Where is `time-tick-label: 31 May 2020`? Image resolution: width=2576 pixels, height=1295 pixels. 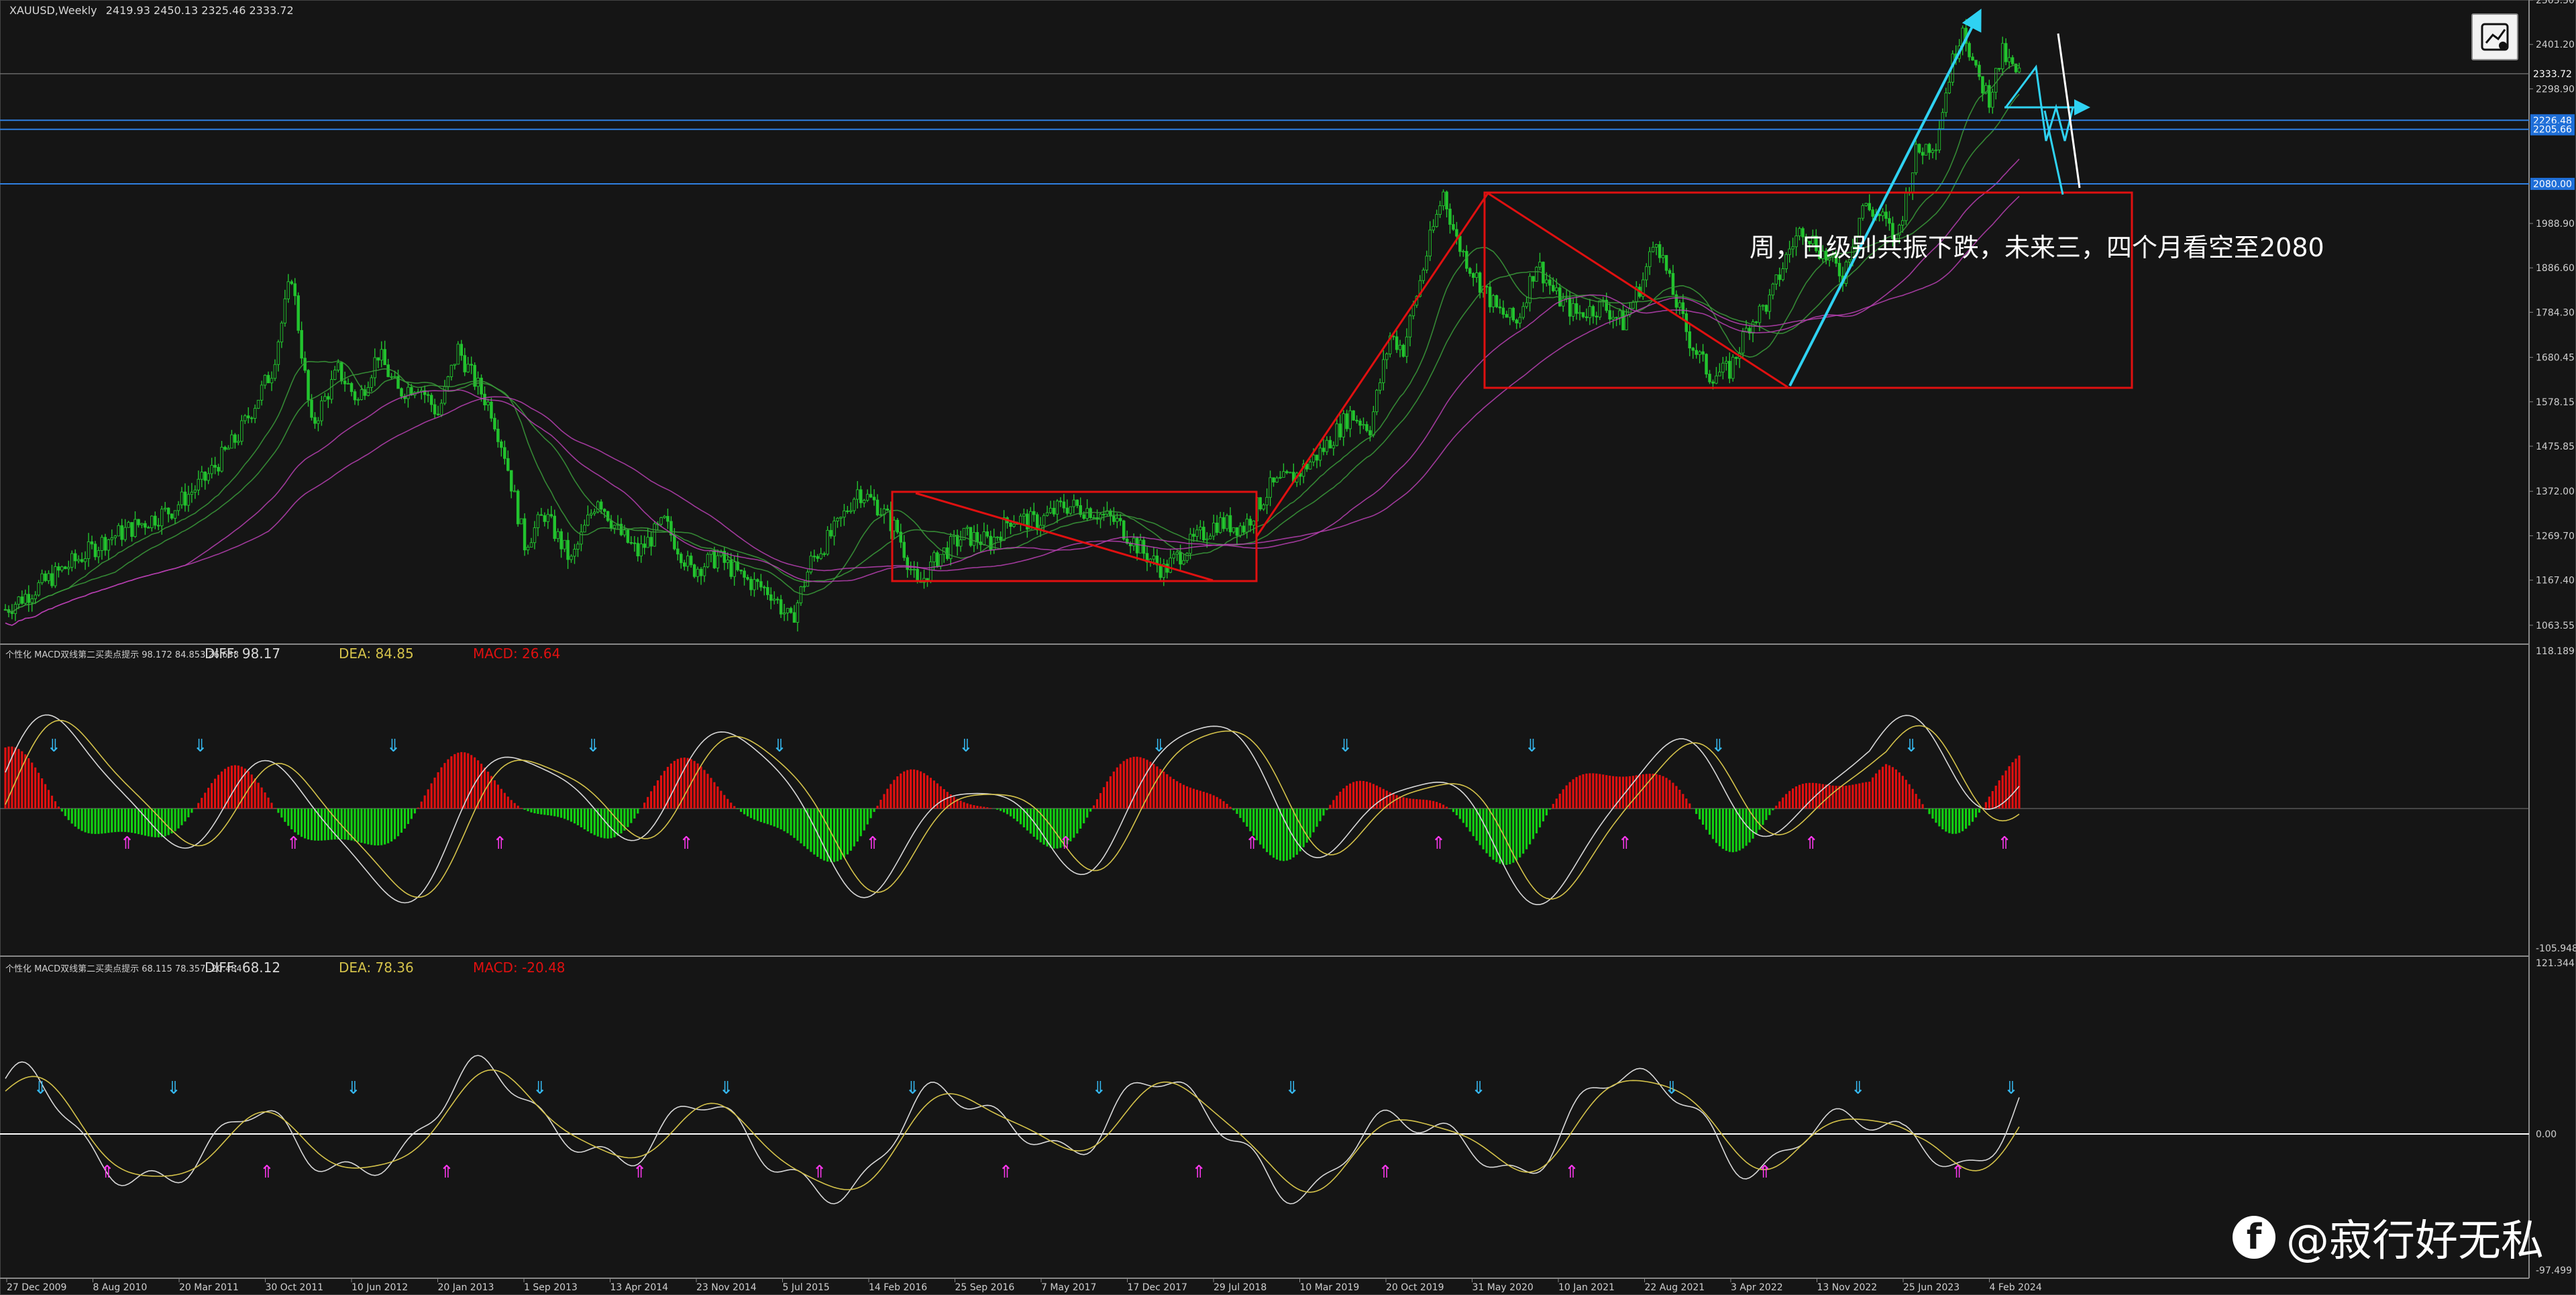
time-tick-label: 31 May 2020 is located at coordinates (1503, 1287).